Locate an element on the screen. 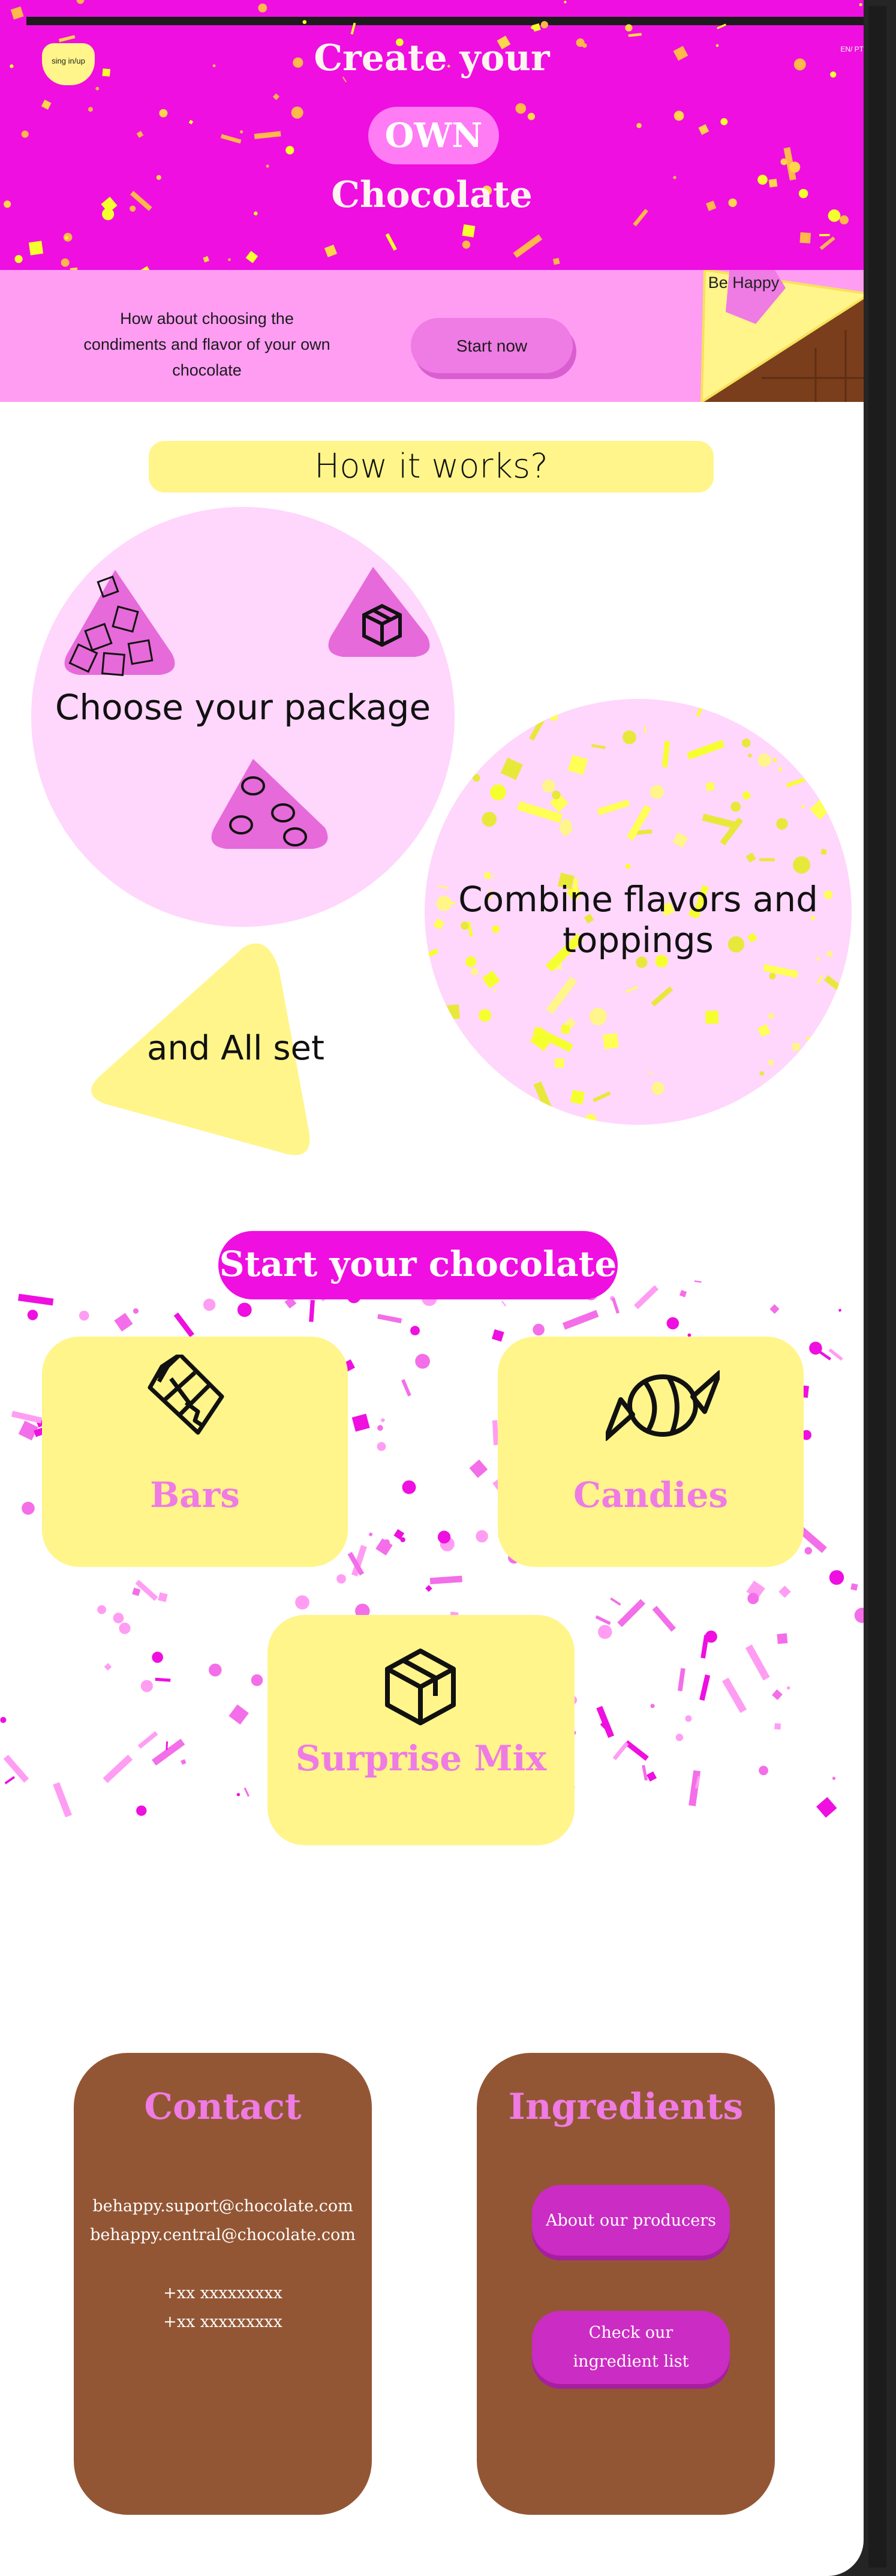 The height and width of the screenshot is (2576, 896). card-bars: Bars is located at coordinates (195, 1452).